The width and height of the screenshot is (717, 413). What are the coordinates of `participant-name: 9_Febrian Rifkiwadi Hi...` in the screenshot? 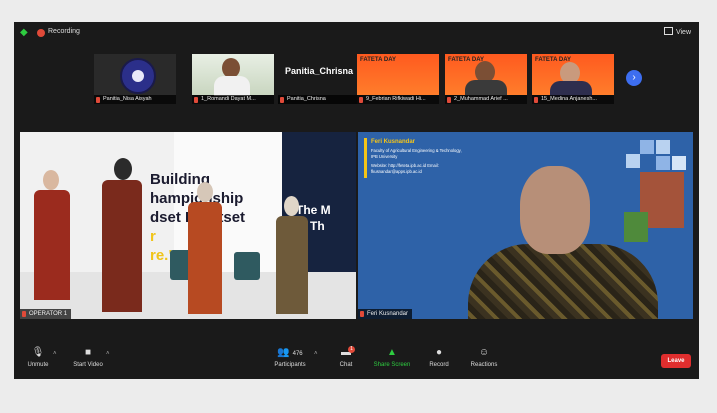 It's located at (398, 99).